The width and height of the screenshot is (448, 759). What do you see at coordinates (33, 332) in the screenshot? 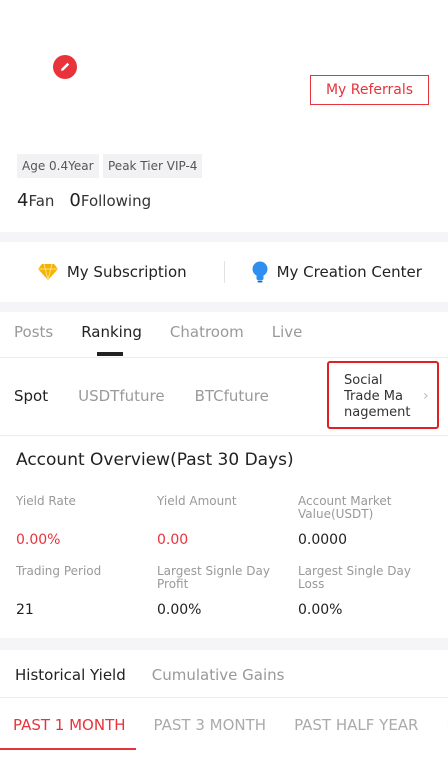
I see `tab-posts: Posts` at bounding box center [33, 332].